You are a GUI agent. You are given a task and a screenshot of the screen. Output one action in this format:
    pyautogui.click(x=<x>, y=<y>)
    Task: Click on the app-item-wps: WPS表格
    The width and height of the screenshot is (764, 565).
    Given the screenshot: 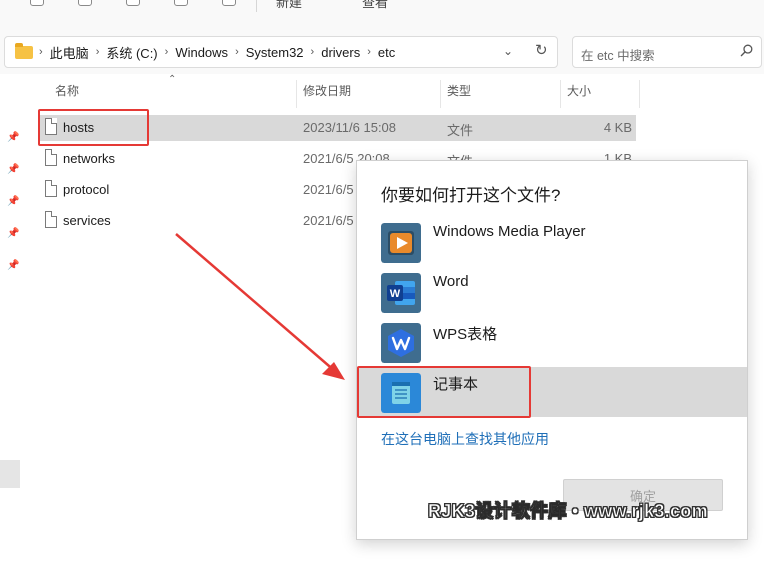 What is the action you would take?
    pyautogui.click(x=552, y=342)
    